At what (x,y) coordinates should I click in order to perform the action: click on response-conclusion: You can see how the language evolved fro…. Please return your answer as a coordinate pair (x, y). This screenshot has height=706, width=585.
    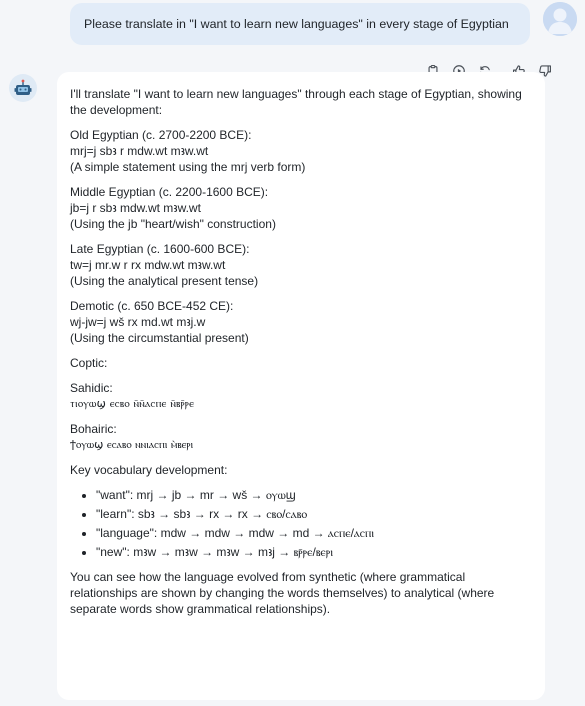
    Looking at the image, I should click on (282, 593).